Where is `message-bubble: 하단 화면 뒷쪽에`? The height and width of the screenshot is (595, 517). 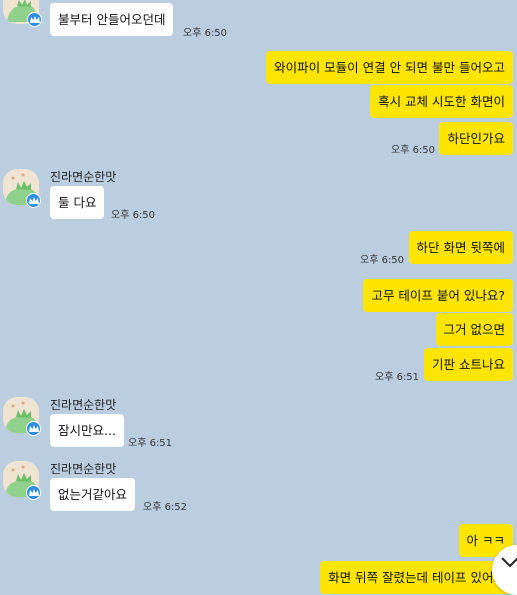
message-bubble: 하단 화면 뒷쪽에 is located at coordinates (460, 247).